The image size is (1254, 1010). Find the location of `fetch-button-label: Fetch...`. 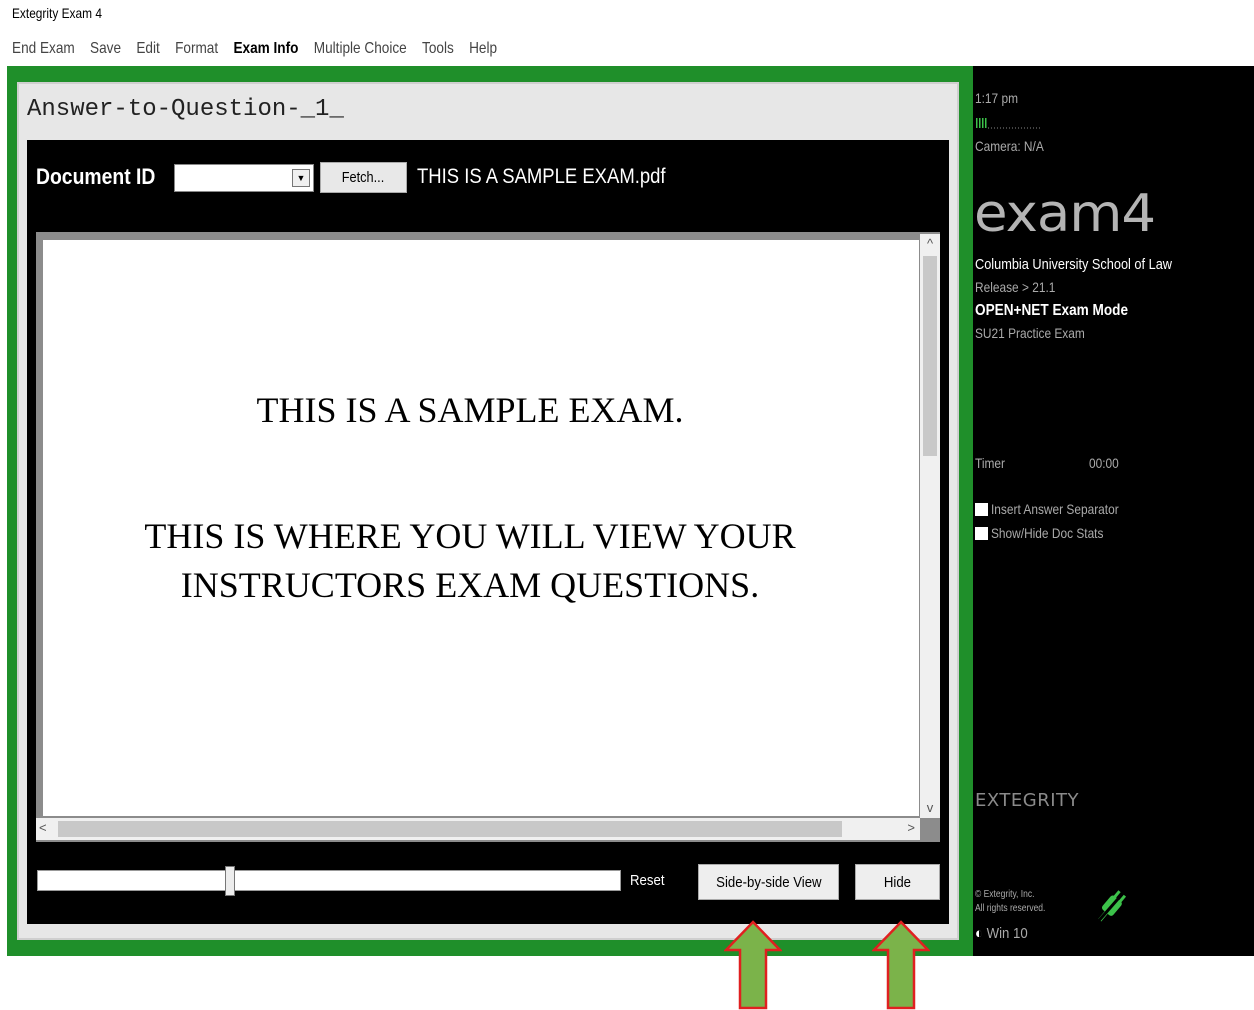

fetch-button-label: Fetch... is located at coordinates (363, 177).